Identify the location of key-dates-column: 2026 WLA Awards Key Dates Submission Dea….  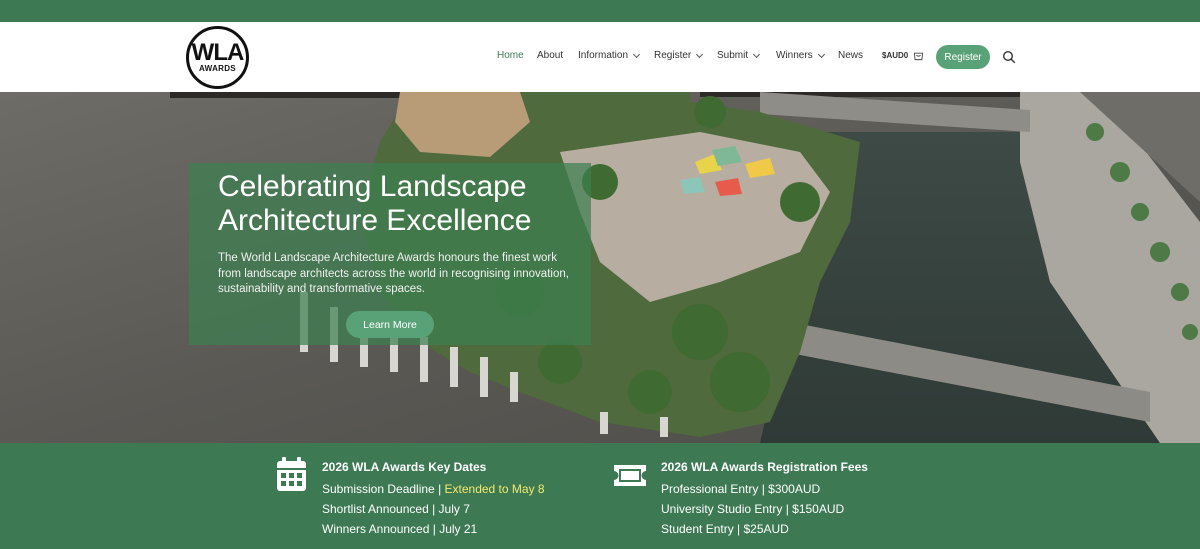
(433, 499).